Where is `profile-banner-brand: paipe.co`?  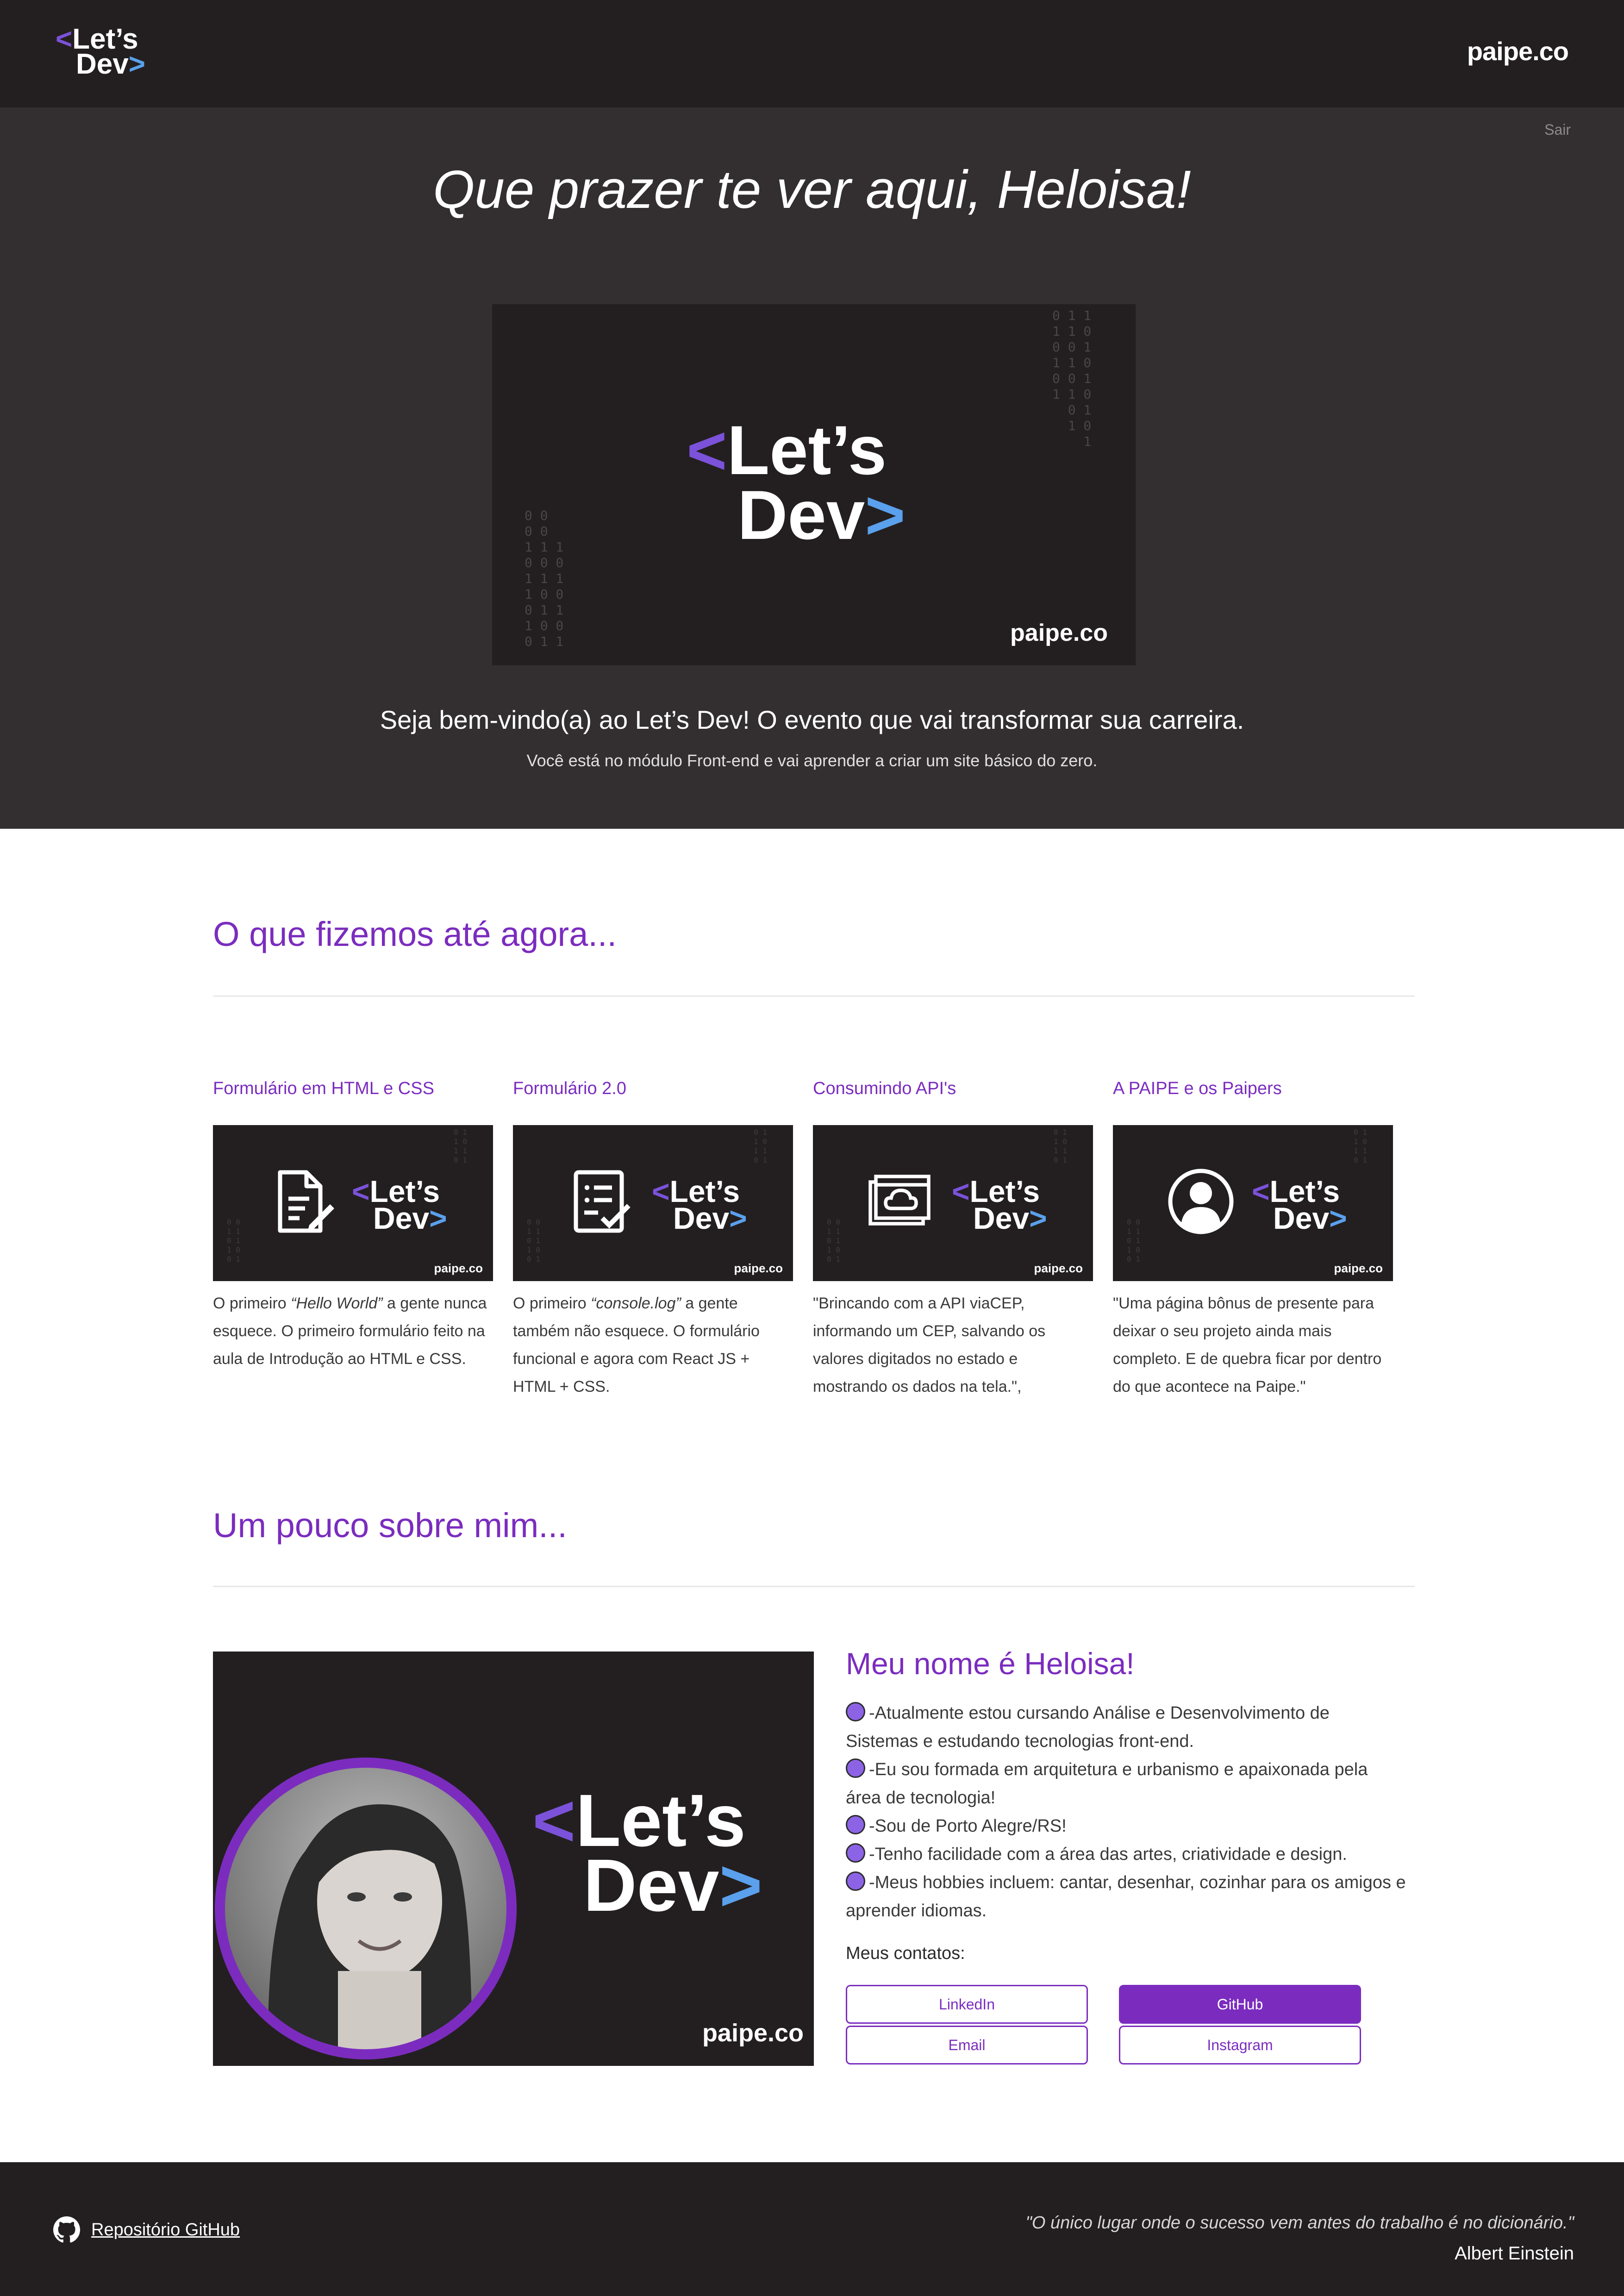 profile-banner-brand: paipe.co is located at coordinates (753, 2033).